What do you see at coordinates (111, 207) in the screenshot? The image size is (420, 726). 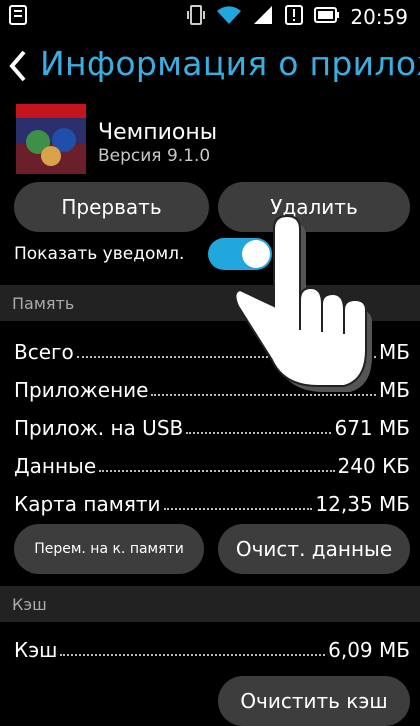 I see `stop-button: Прервать` at bounding box center [111, 207].